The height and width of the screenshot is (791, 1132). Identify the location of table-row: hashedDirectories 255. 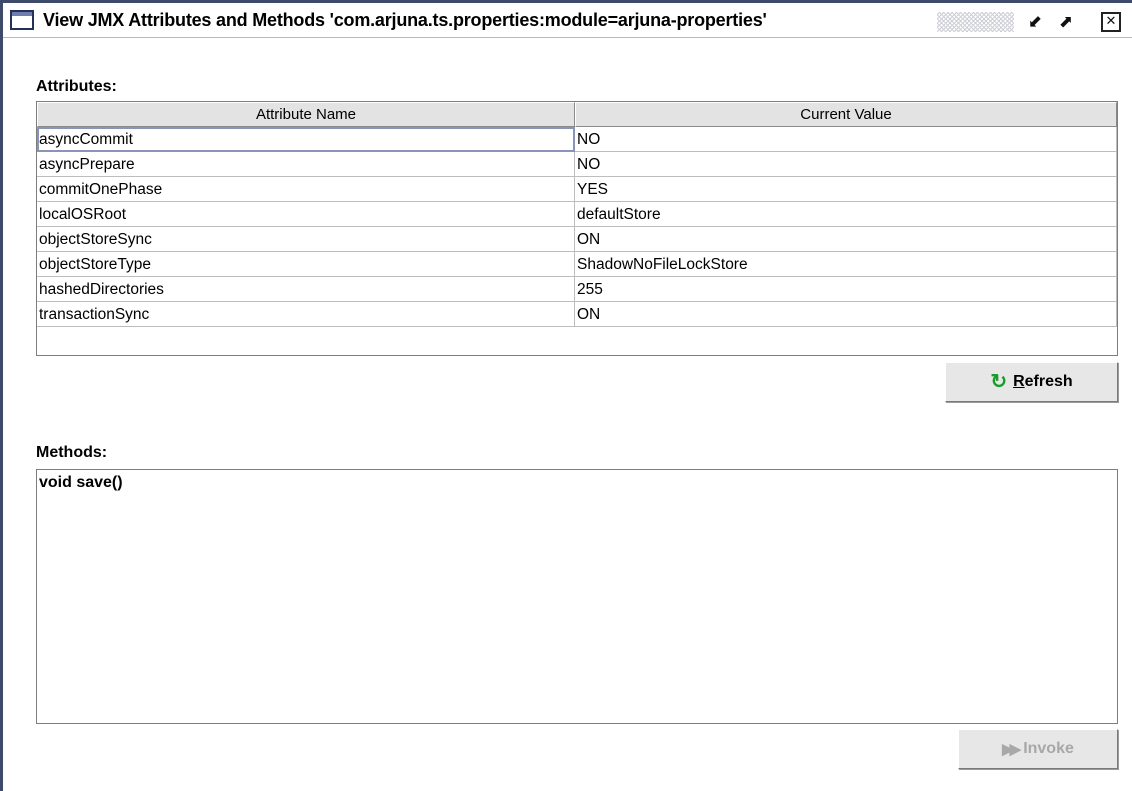
(577, 289).